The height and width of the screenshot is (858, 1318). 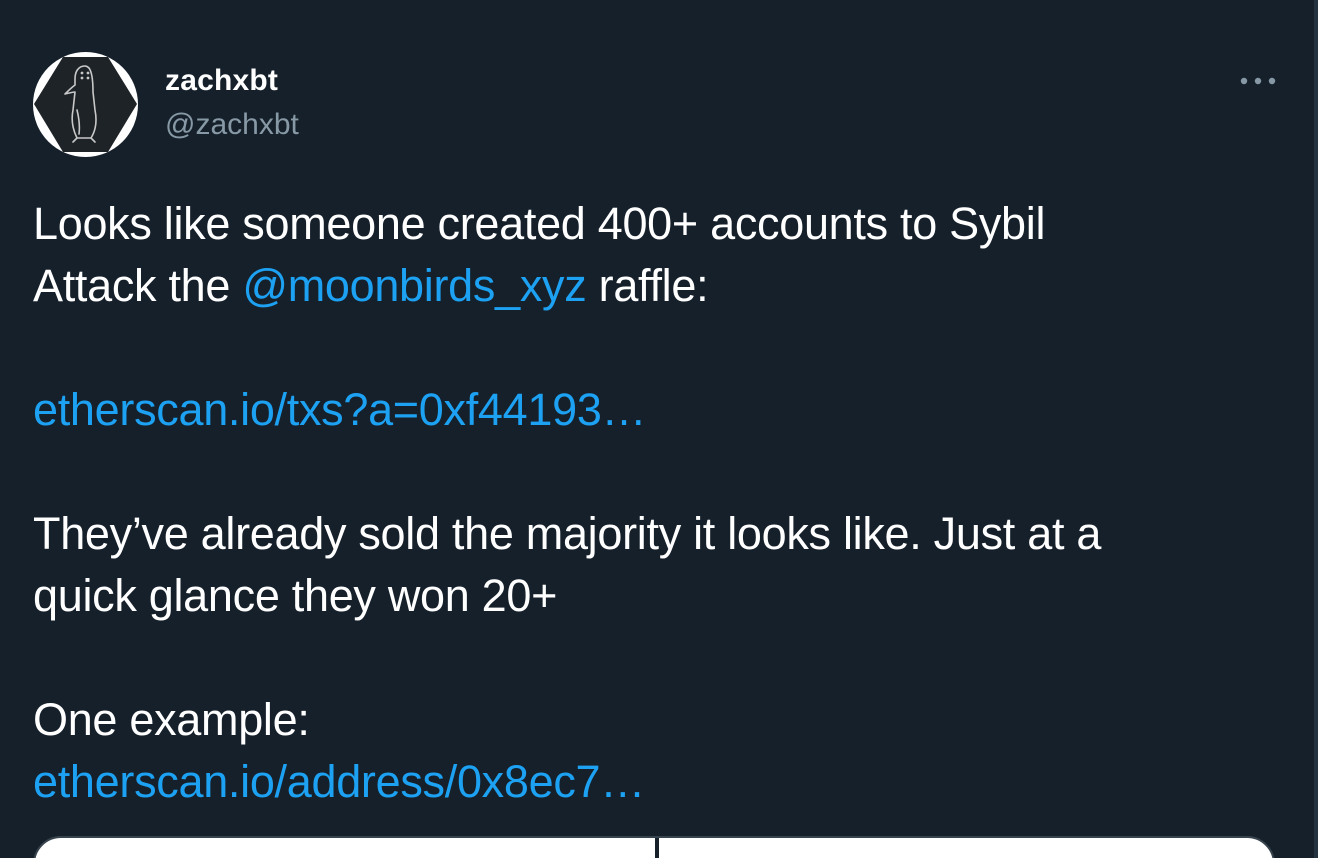 I want to click on mention-link: @moonbirds_xyz, so click(x=414, y=285).